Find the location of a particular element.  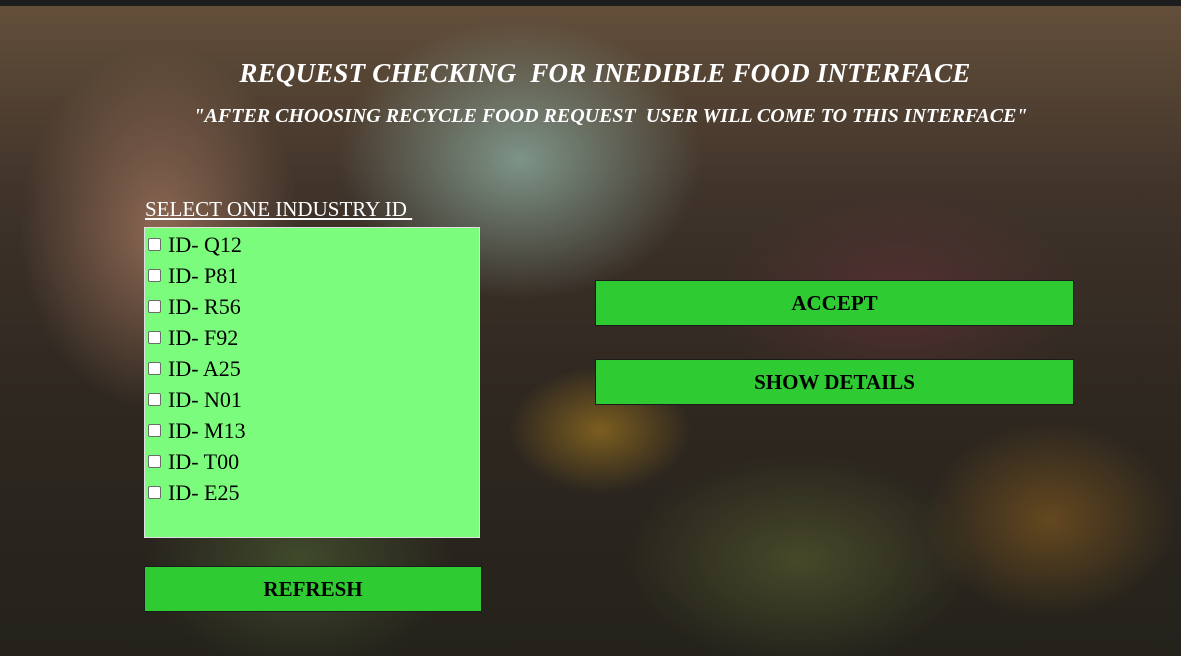

industry-id-option: ID- P81 is located at coordinates (312, 275).